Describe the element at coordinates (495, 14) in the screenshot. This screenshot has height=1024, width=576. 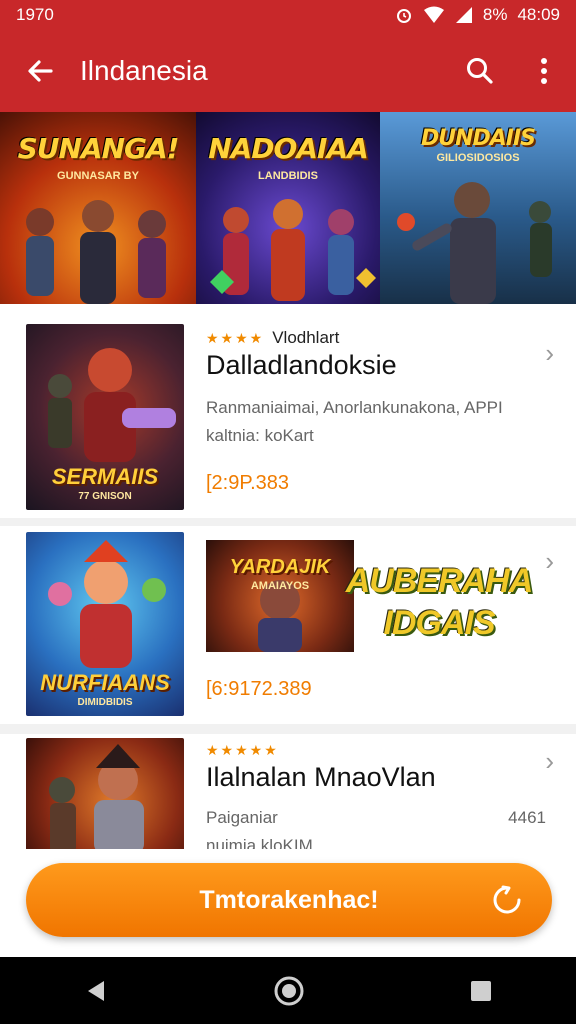
I see `battery-text: 8%` at that location.